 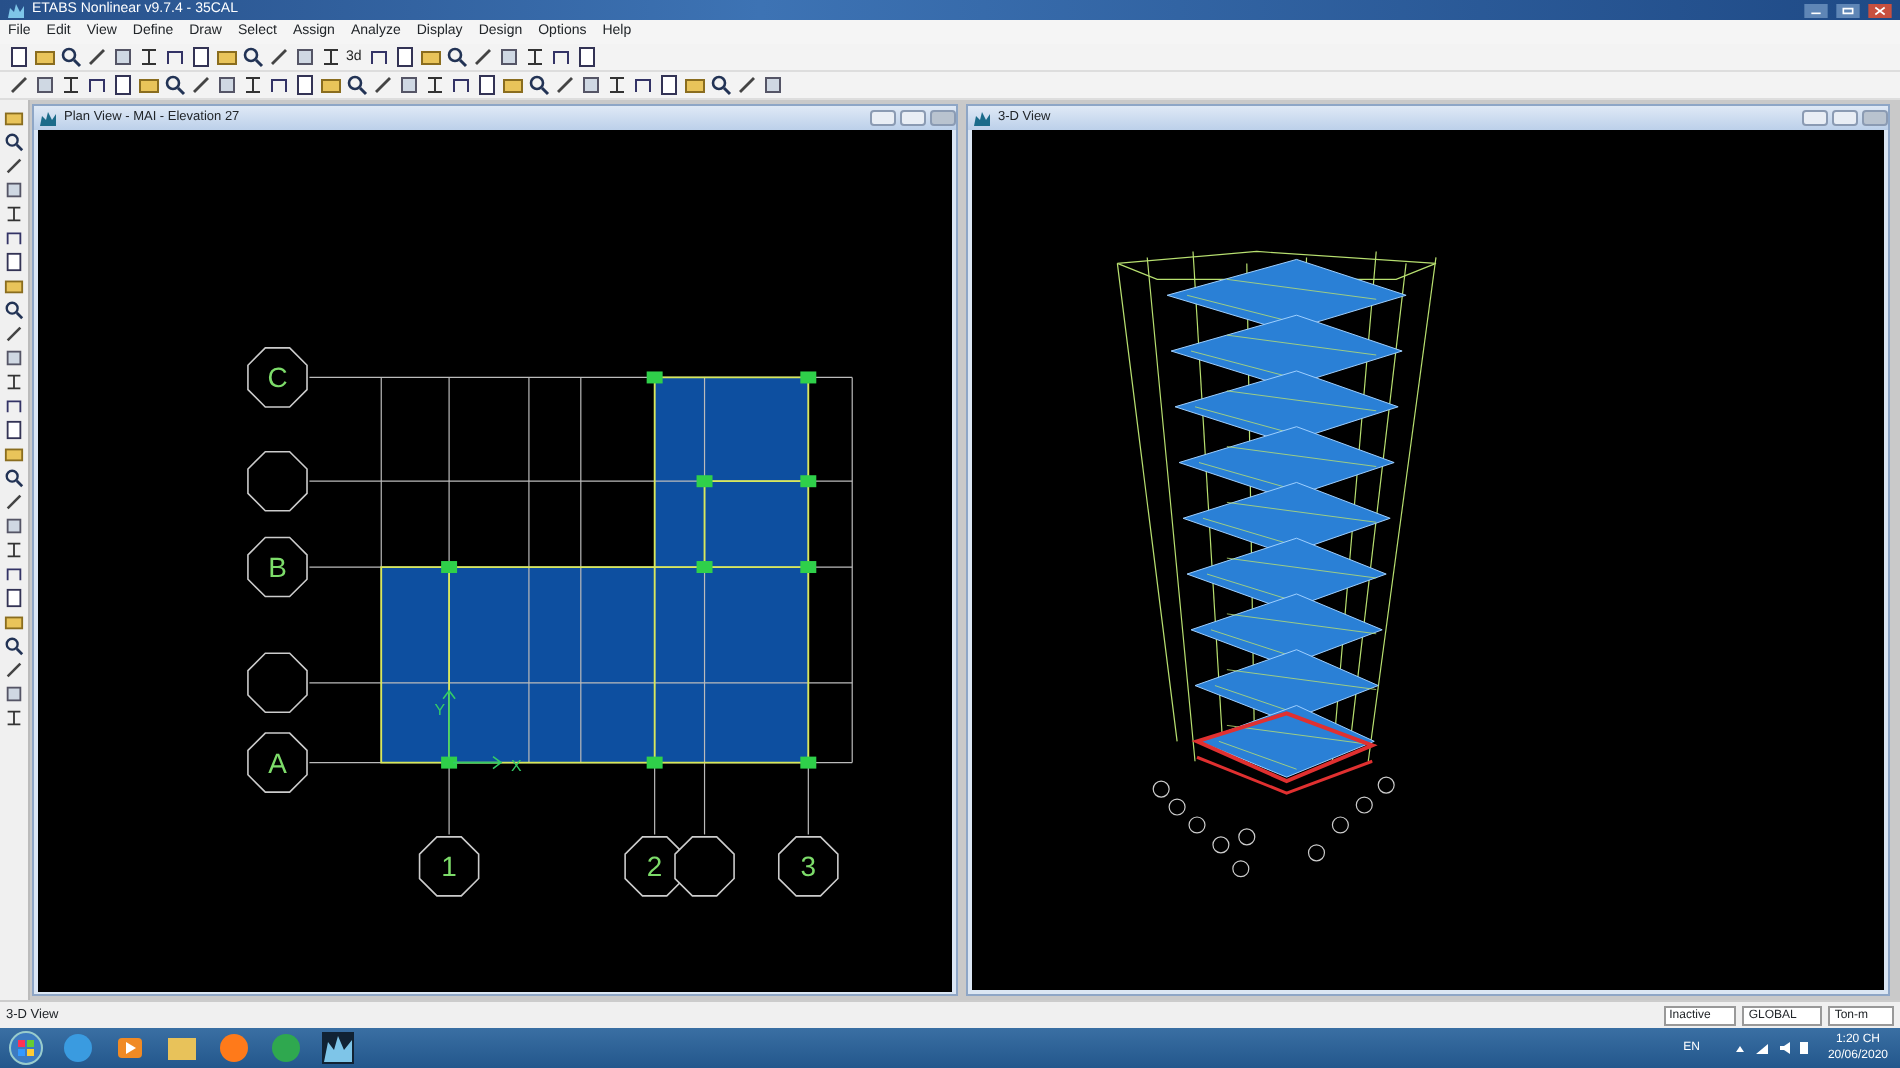 I want to click on tray-icons, so click(x=1771, y=1048).